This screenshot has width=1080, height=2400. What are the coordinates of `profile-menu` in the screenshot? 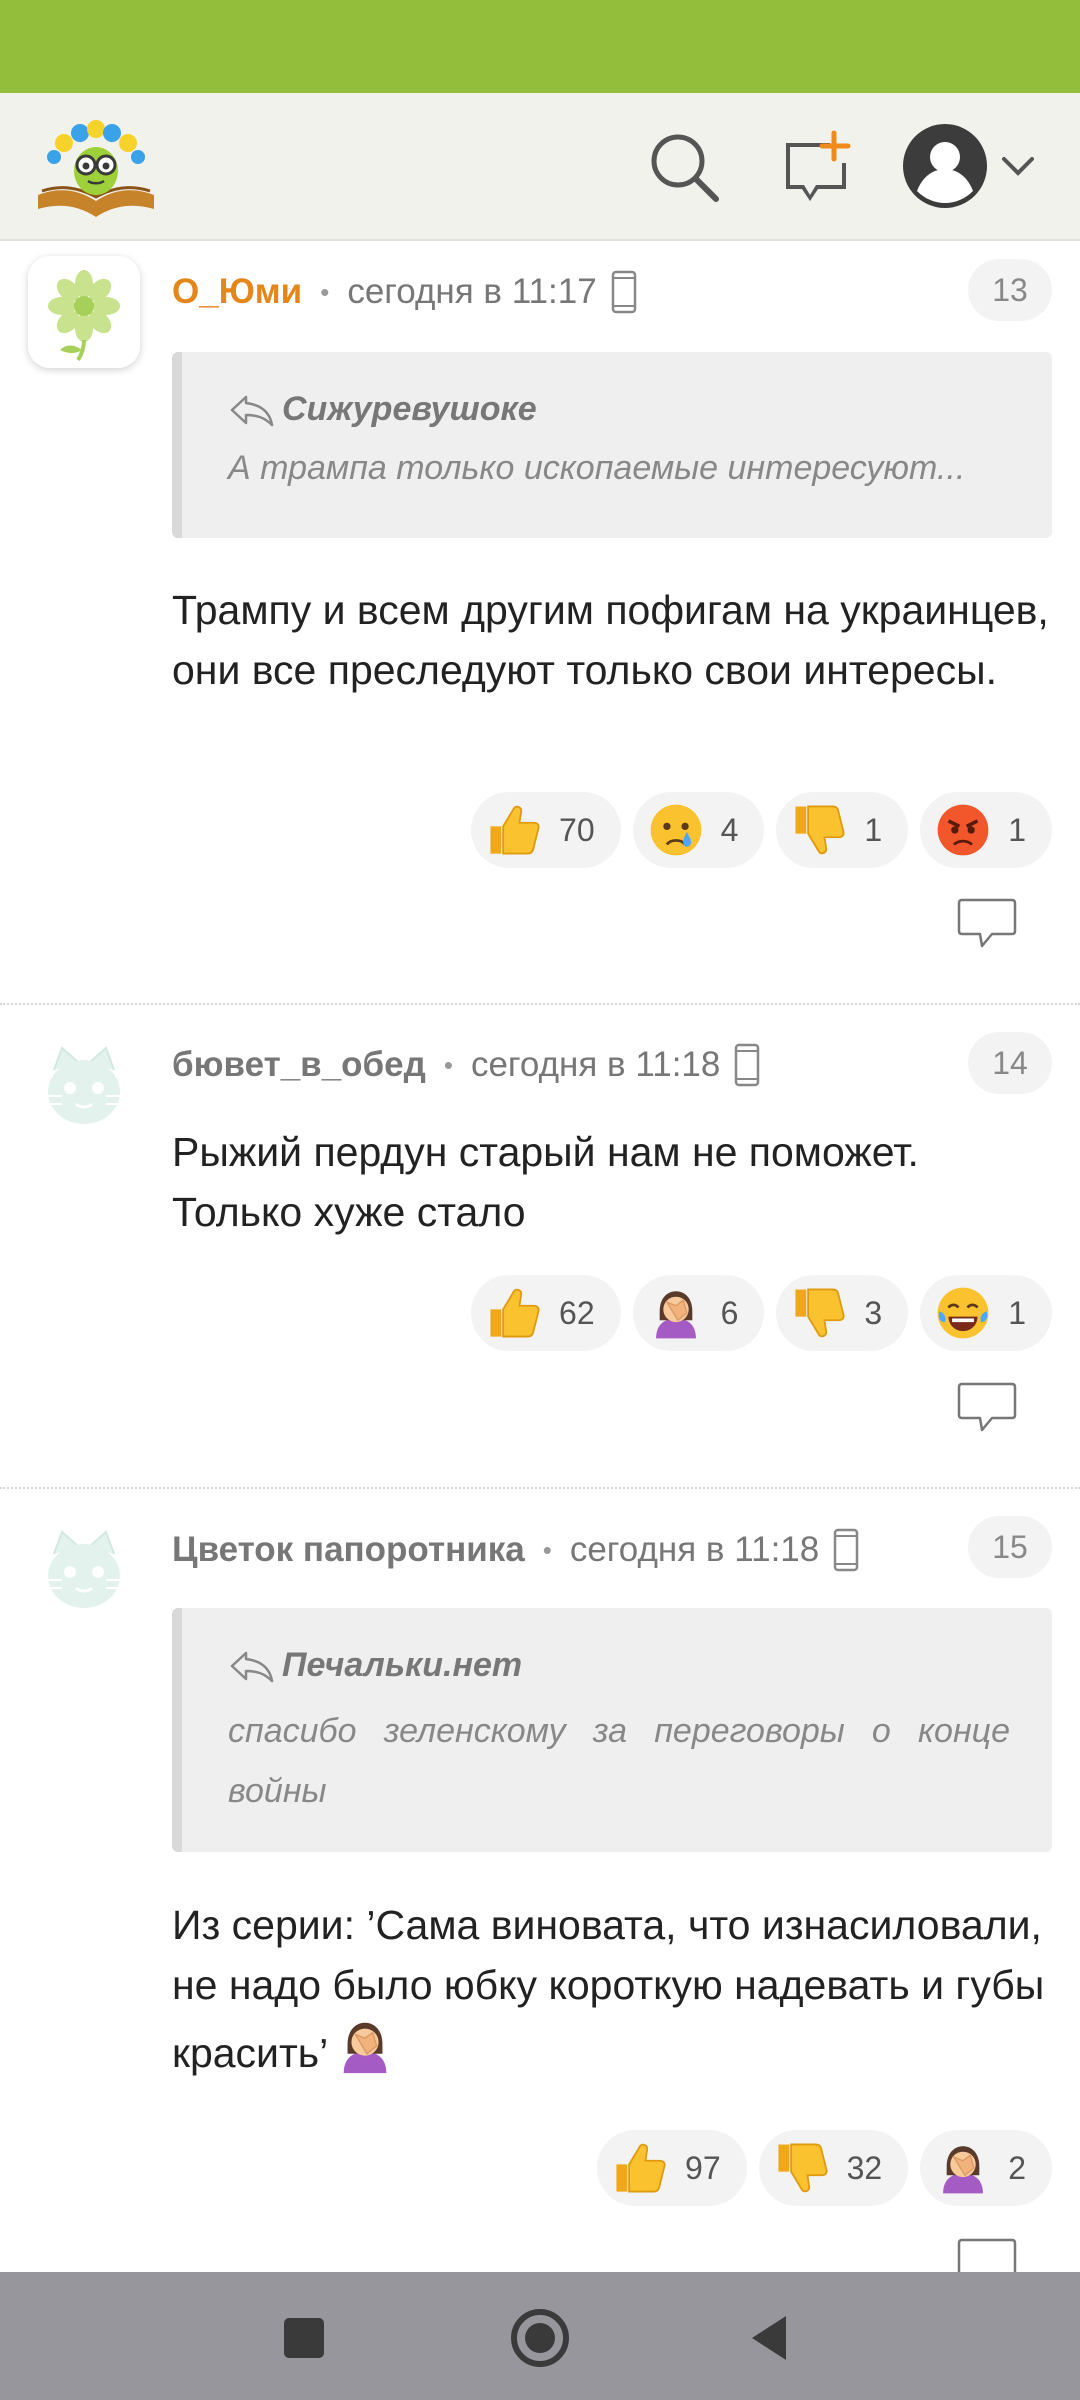 It's located at (975, 166).